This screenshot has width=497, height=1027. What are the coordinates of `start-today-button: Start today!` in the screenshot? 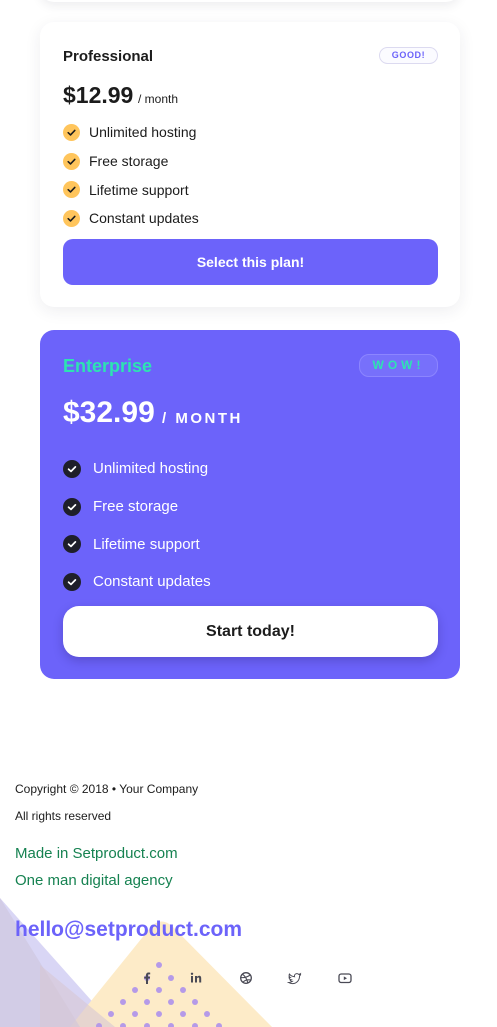 It's located at (250, 631).